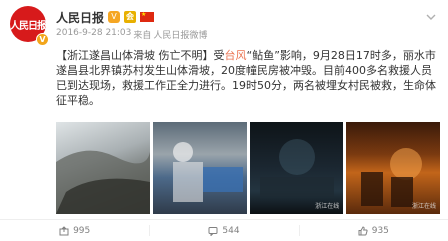  I want to click on post-time: 2016-9-28 21:03, so click(93, 34).